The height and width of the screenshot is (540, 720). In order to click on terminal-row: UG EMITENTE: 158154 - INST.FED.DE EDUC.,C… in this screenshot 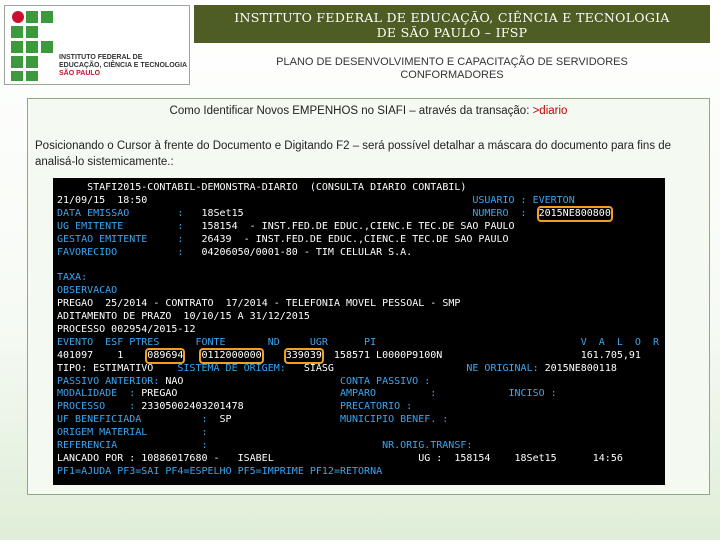, I will do `click(359, 227)`.